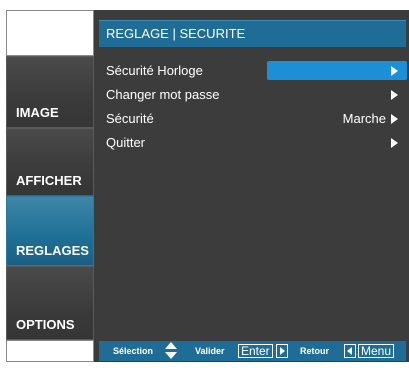 The width and height of the screenshot is (409, 368). Describe the element at coordinates (50, 33) in the screenshot. I see `sidebar-top-blank` at that location.